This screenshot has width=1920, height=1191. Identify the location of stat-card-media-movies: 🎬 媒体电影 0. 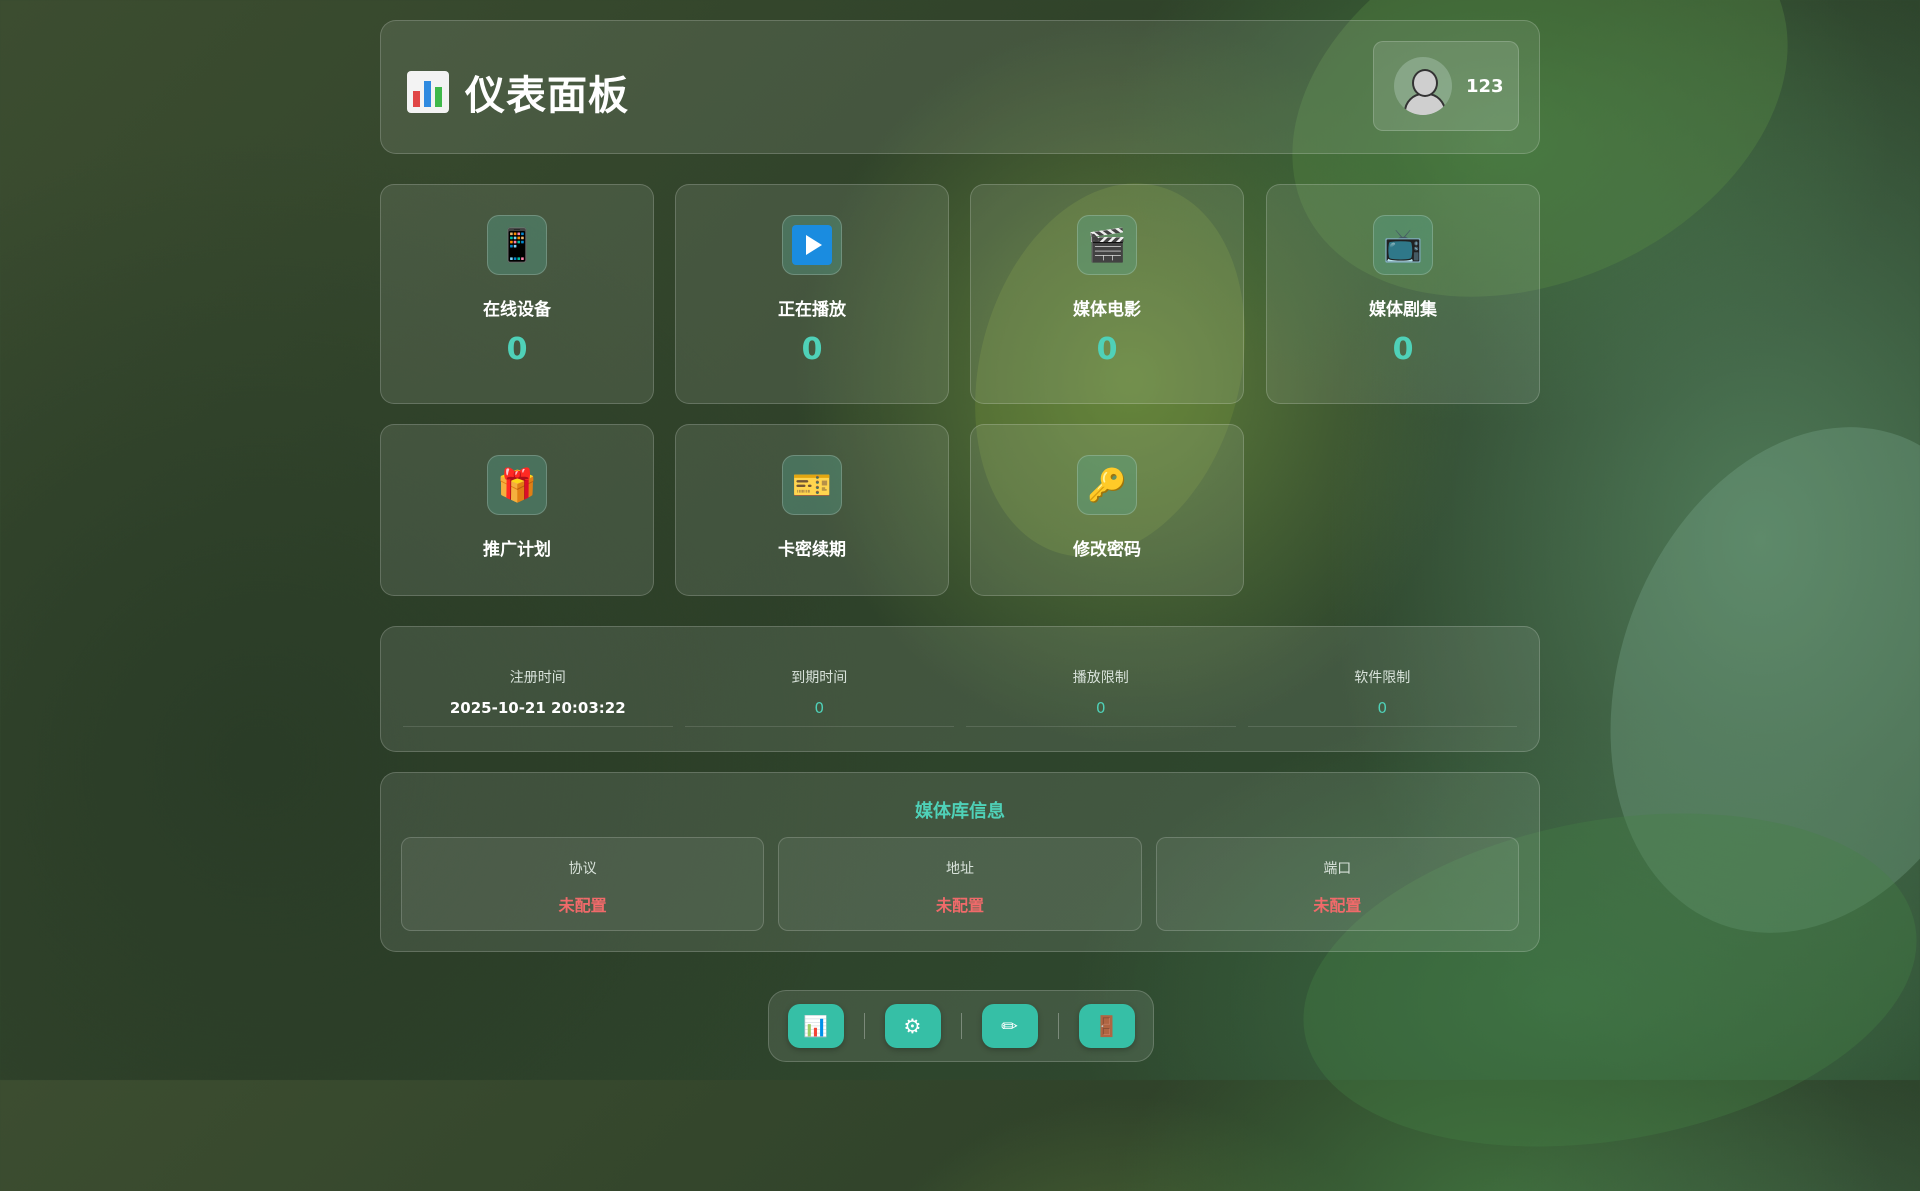
(1107, 294).